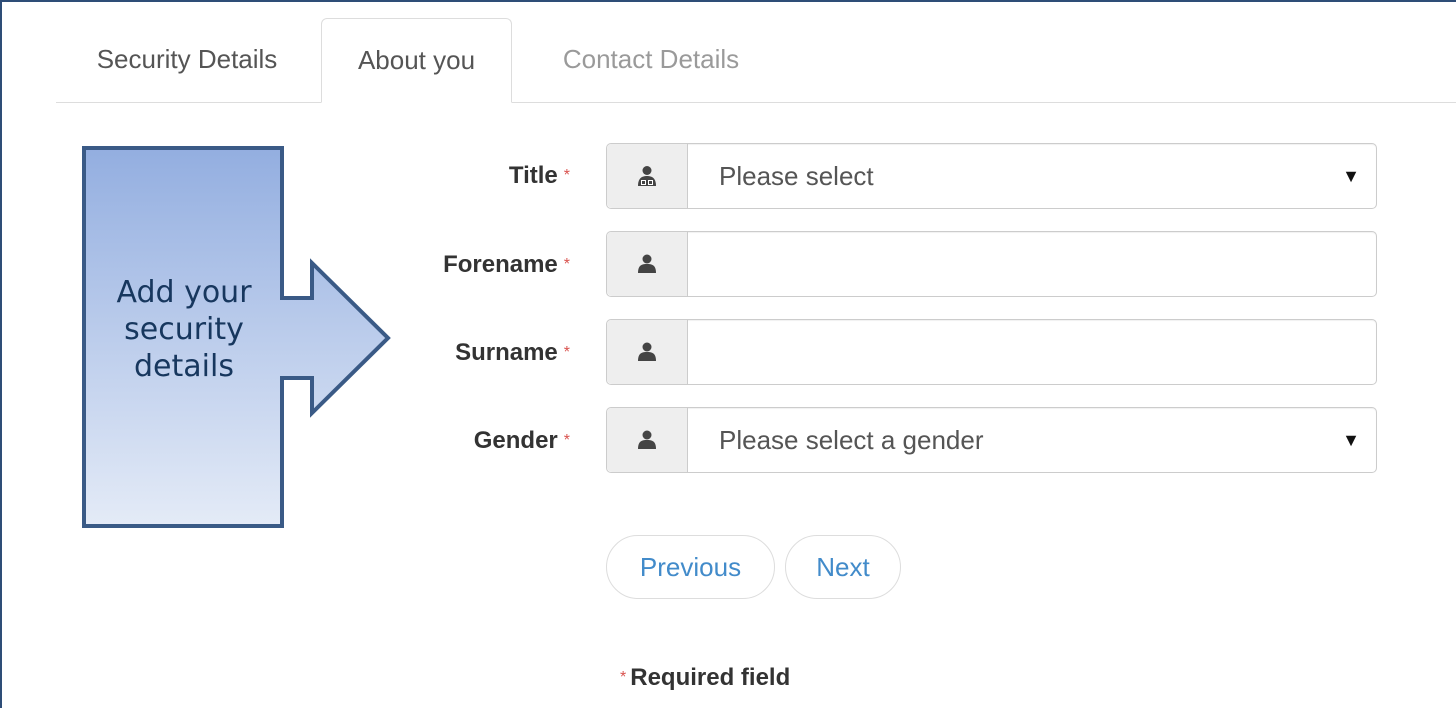 The height and width of the screenshot is (708, 1456). What do you see at coordinates (991, 176) in the screenshot?
I see `title-select: Please select ▼` at bounding box center [991, 176].